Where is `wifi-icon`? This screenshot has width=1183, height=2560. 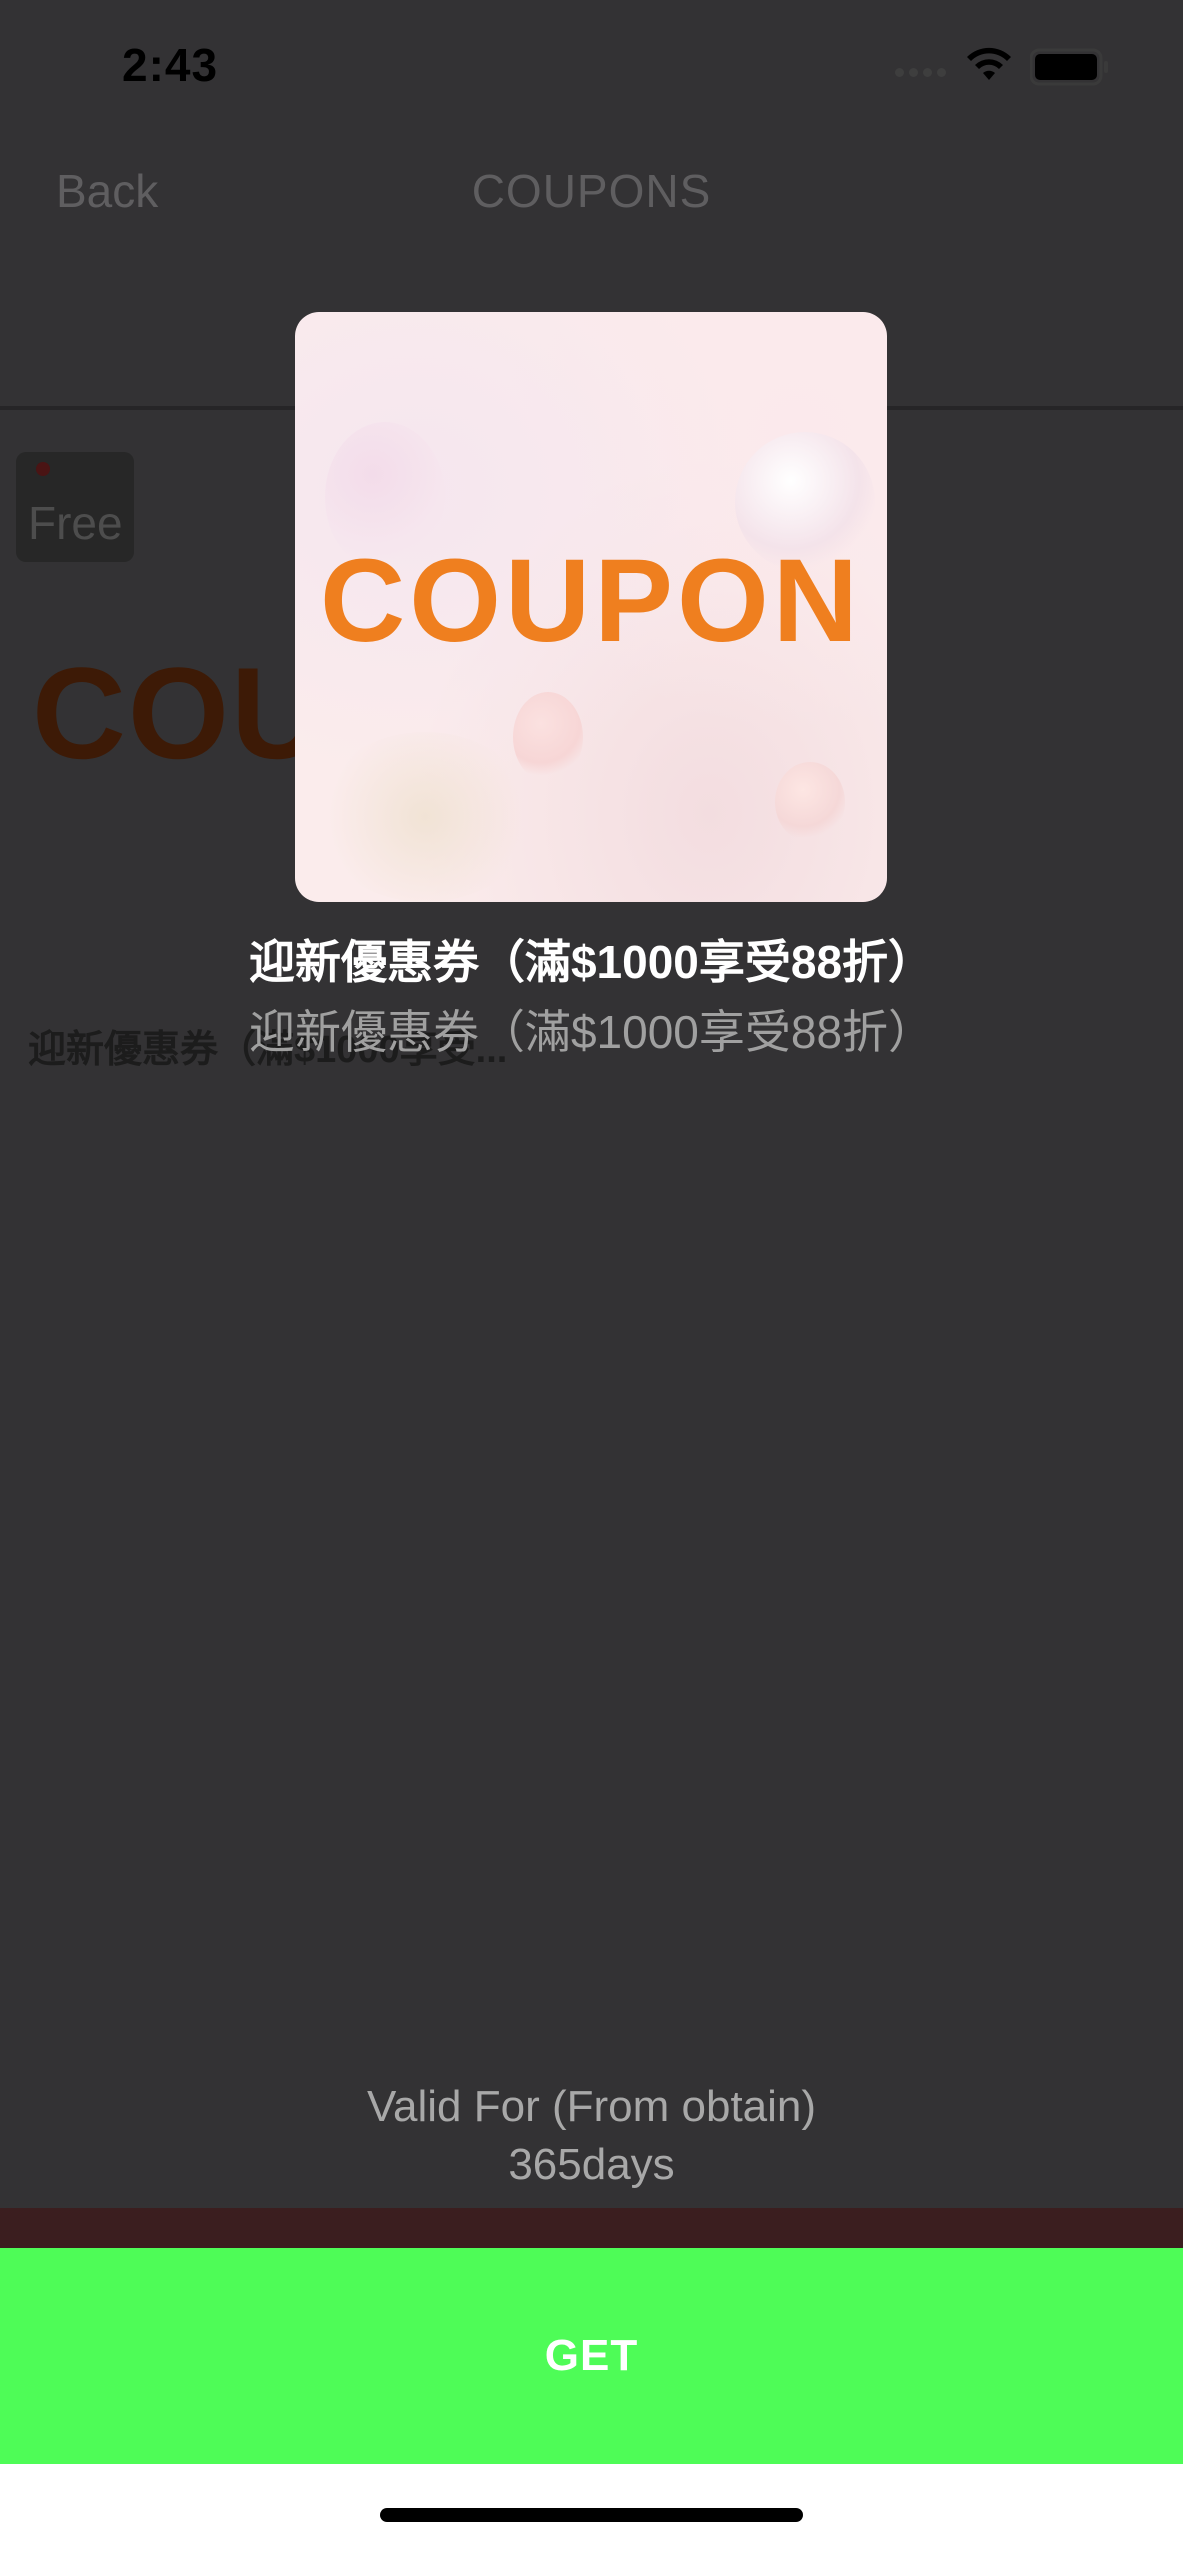 wifi-icon is located at coordinates (989, 63).